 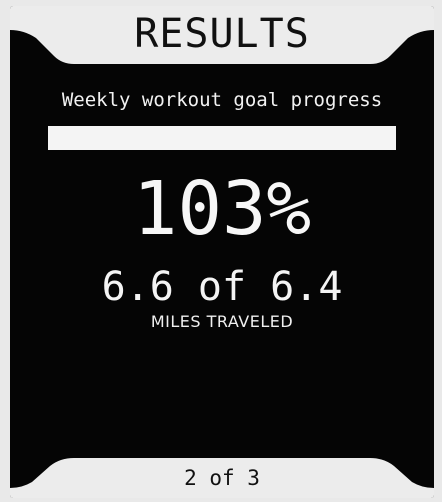 I want to click on header-tab: RESULTS, so click(x=222, y=35).